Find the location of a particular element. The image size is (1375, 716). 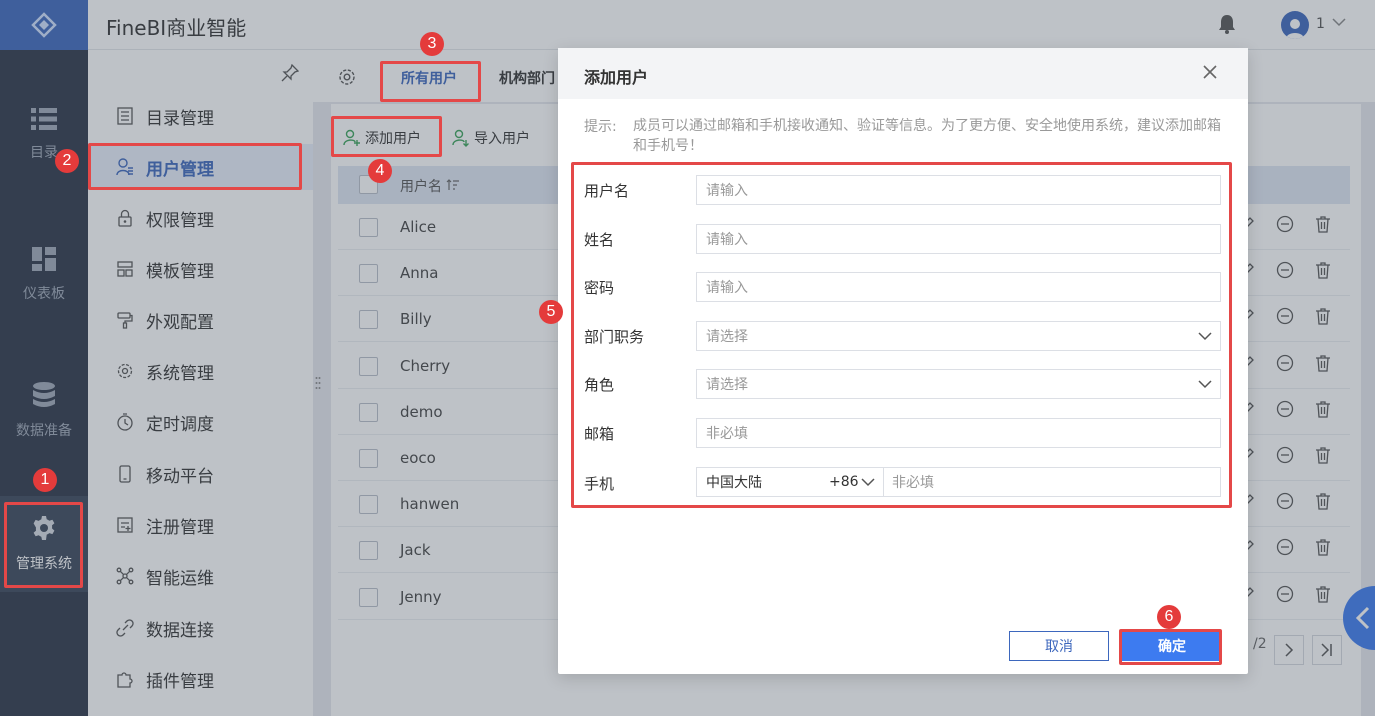

annotation-box-add-user is located at coordinates (386, 136).